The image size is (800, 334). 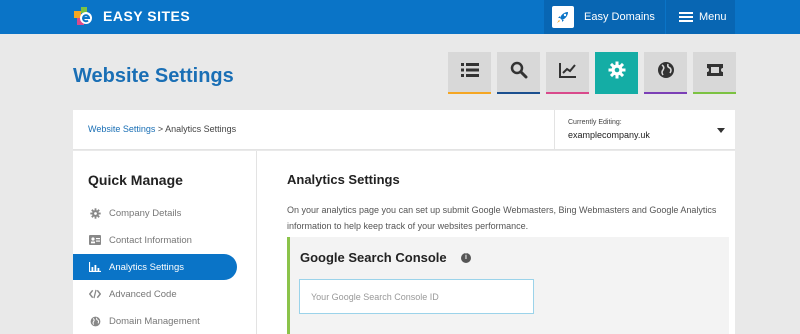 I want to click on sidebar-item-contact-information: Contact Information, so click(x=155, y=240).